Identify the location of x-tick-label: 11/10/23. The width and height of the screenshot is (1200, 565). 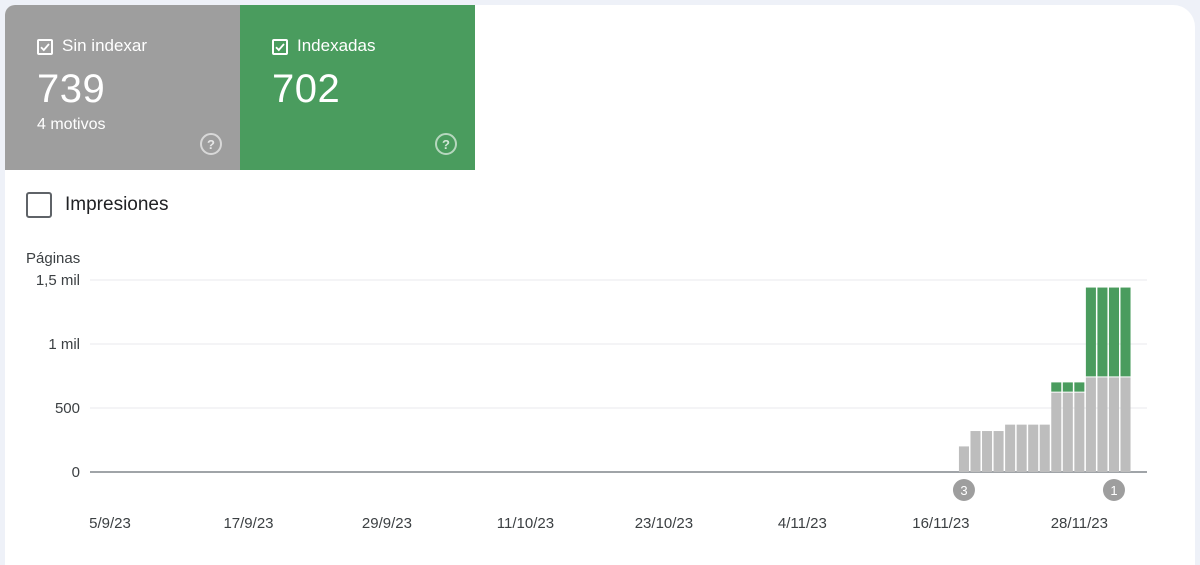
(525, 523).